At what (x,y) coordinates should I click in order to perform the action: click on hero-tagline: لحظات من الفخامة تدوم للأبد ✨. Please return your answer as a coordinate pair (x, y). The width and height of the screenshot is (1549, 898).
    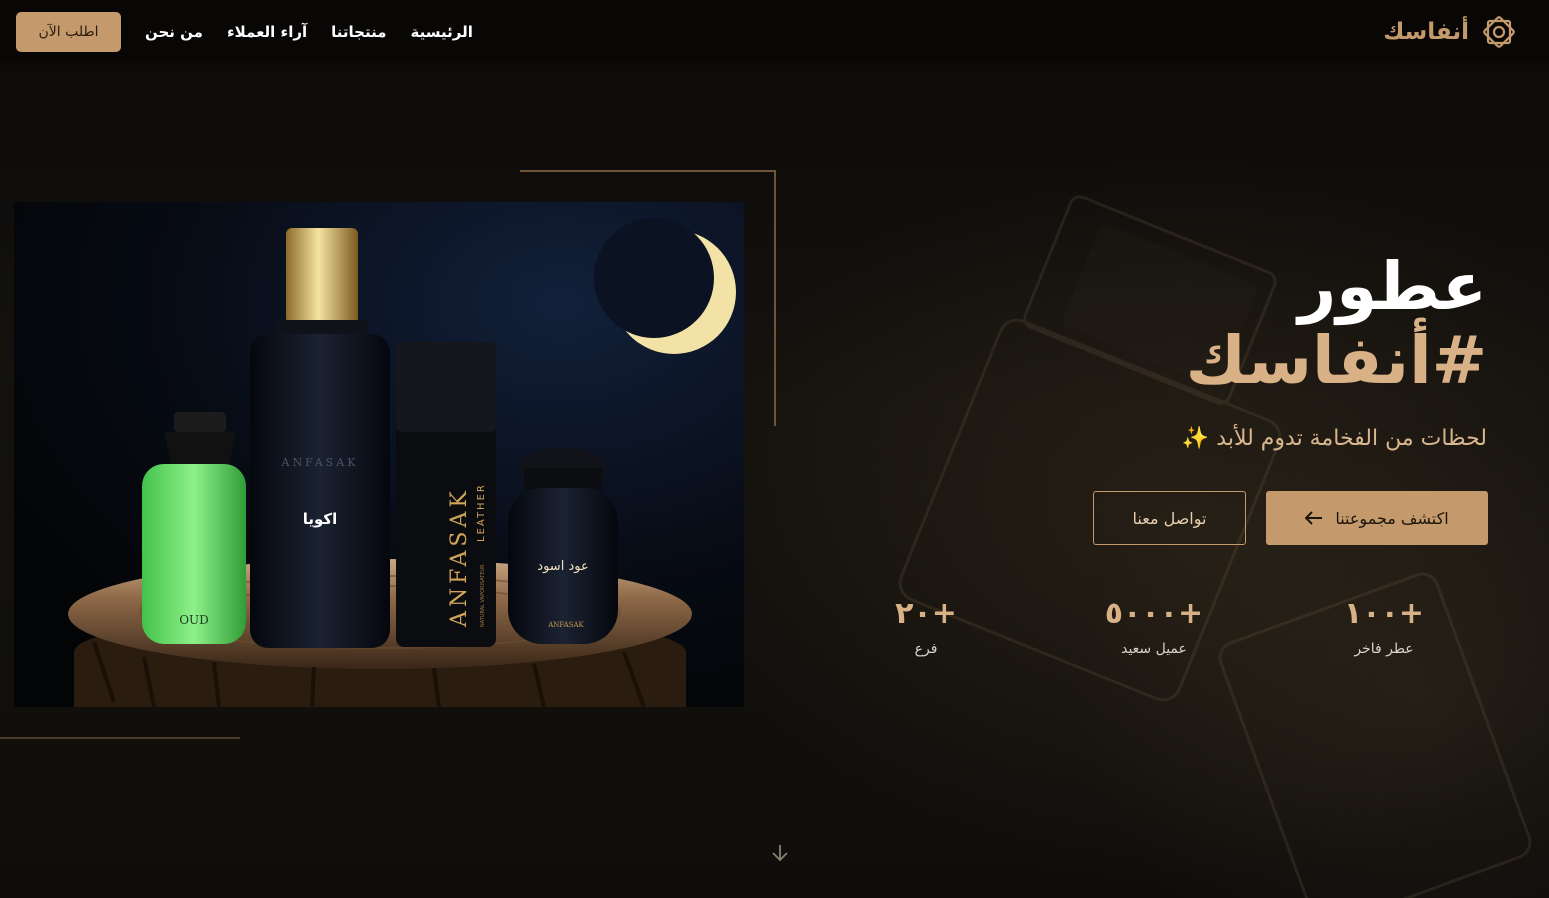
    Looking at the image, I should click on (1177, 438).